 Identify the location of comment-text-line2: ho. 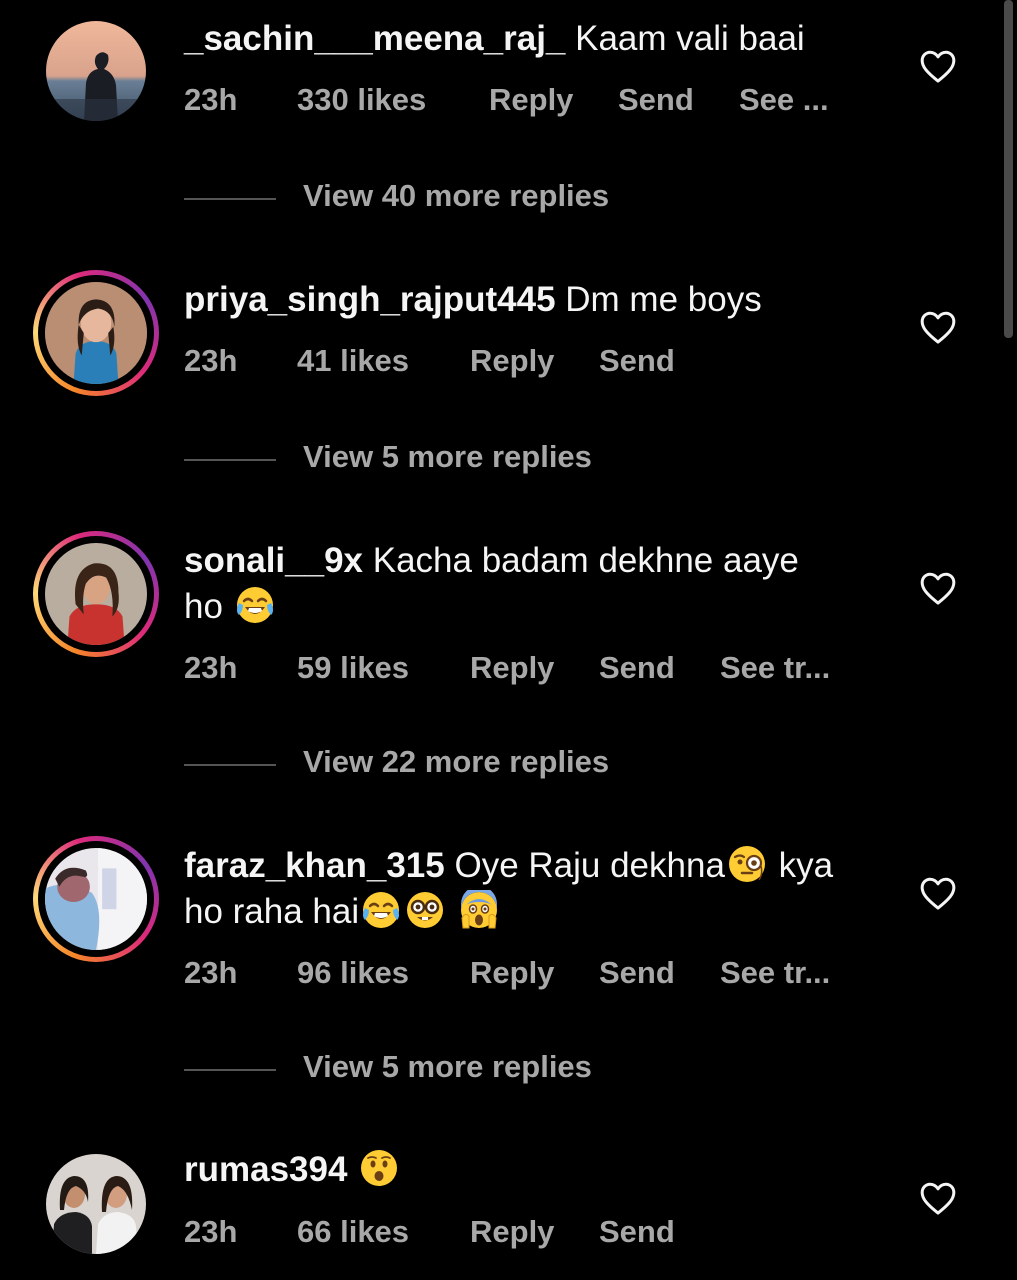
(203, 606).